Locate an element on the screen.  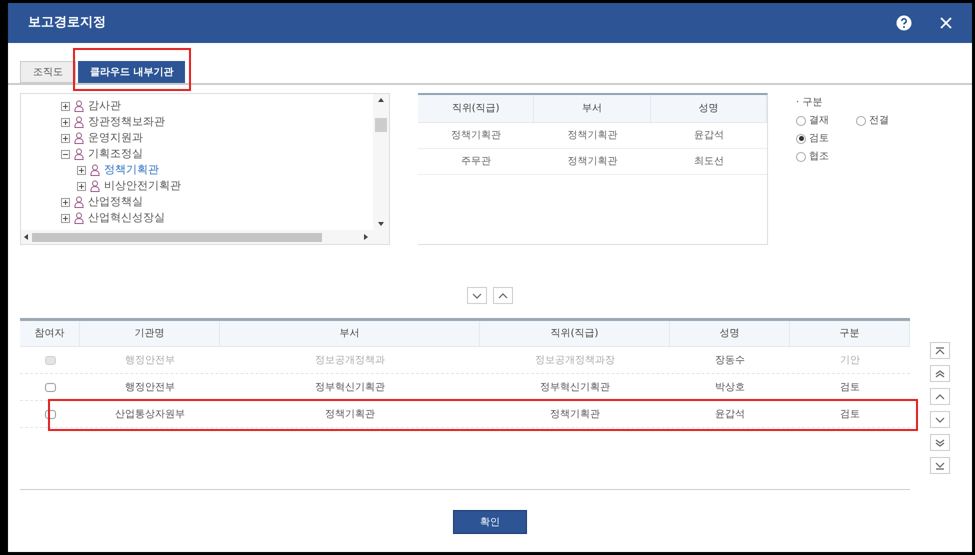
move-down-fast-button is located at coordinates (940, 442).